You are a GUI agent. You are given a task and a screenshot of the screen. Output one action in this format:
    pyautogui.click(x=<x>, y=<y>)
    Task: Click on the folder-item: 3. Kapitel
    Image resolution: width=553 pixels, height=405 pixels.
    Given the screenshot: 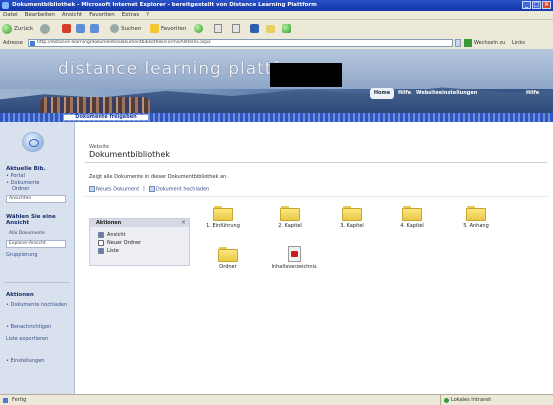 What is the action you would take?
    pyautogui.click(x=352, y=218)
    